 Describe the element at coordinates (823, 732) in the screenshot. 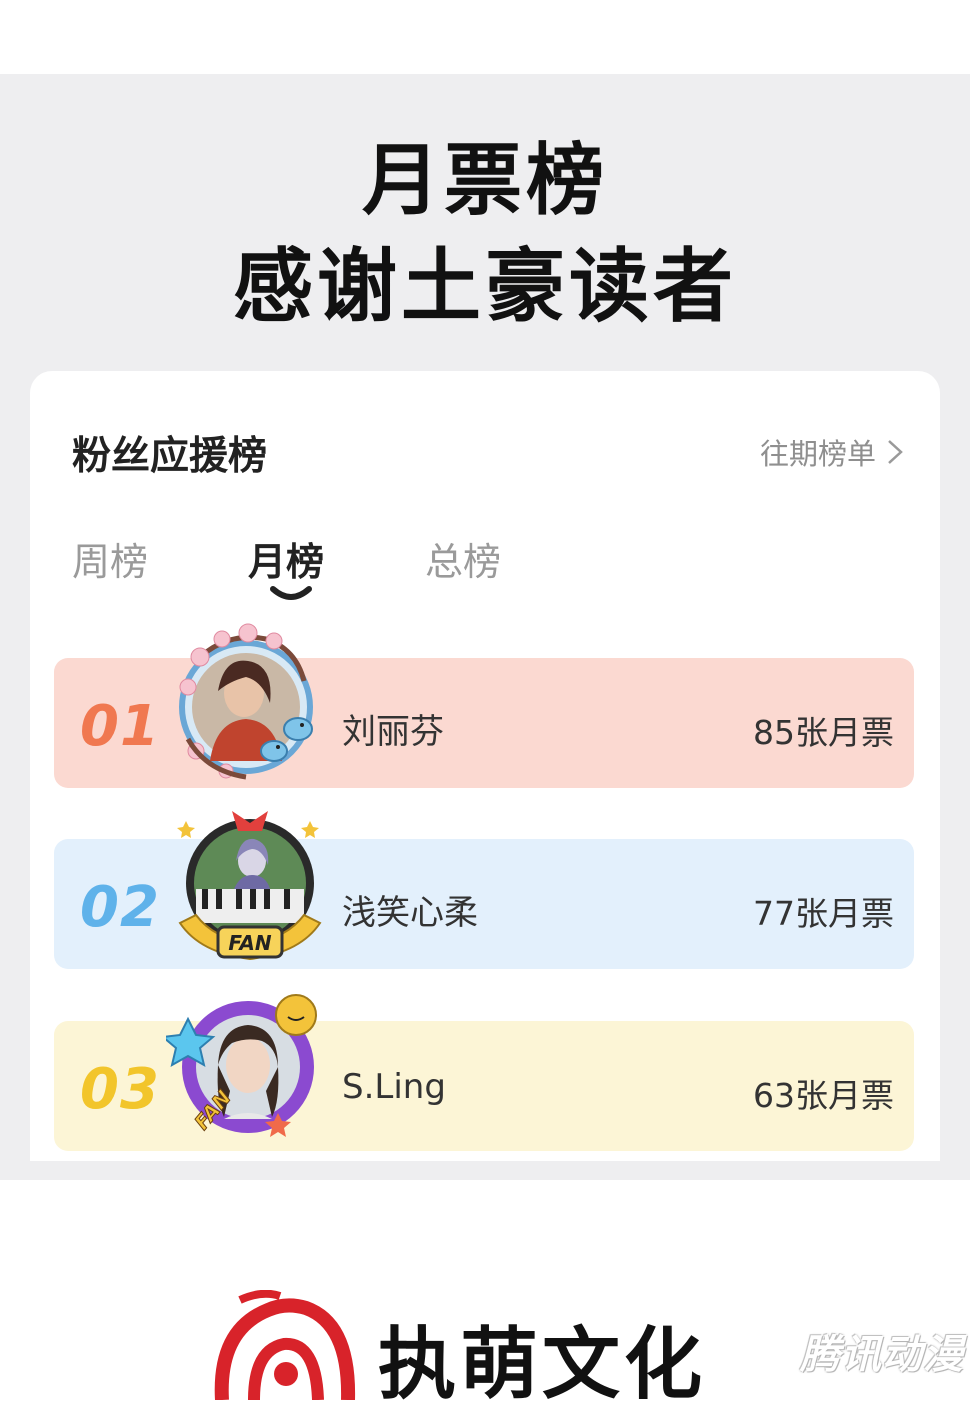

I see `ticket-count: 85张月票` at that location.